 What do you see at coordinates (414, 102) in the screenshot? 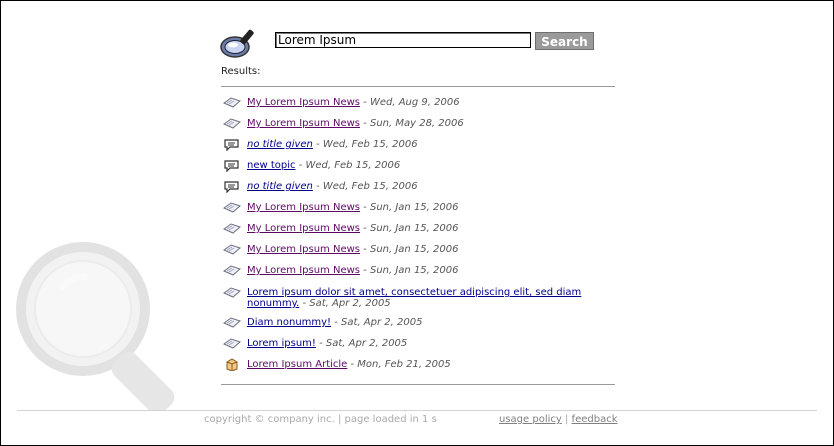
I see `result-date: Wed, Aug 9, 2006` at bounding box center [414, 102].